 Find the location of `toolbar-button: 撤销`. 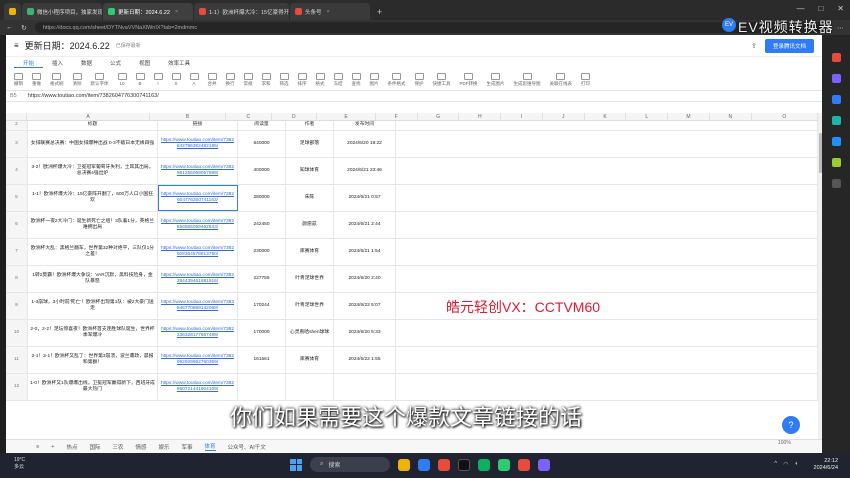

toolbar-button: 撤销 is located at coordinates (18, 79).